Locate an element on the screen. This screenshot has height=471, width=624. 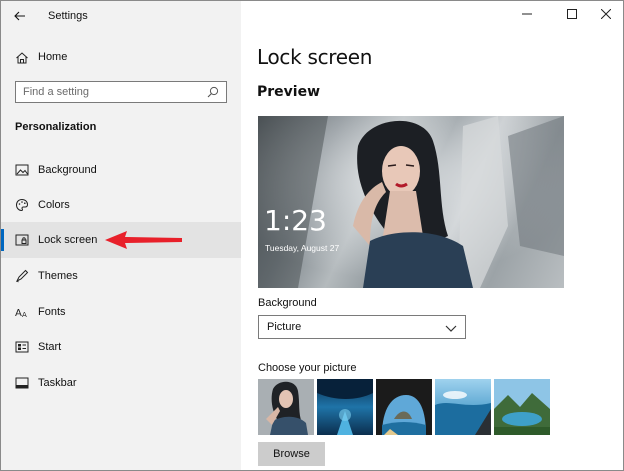
sidebar-item-start: Start is located at coordinates (121, 347).